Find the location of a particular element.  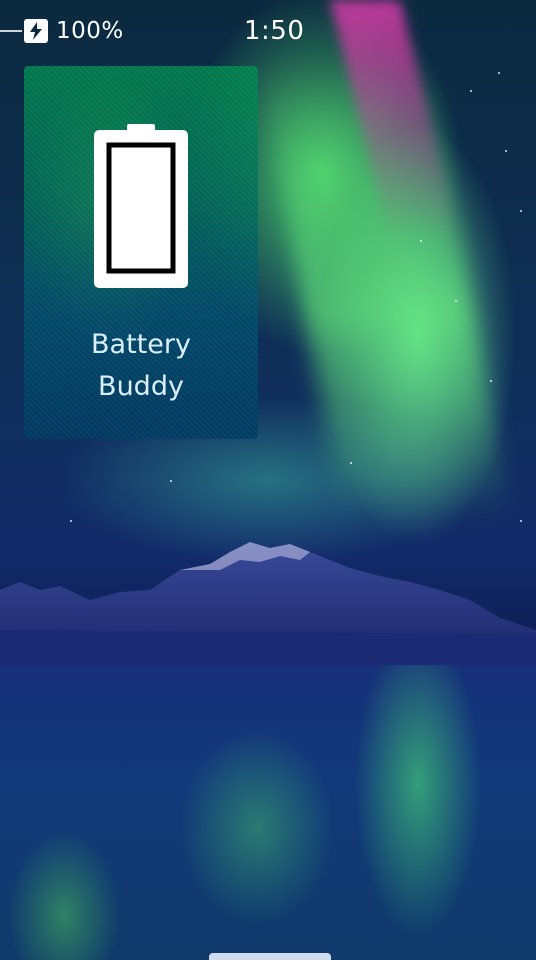

battery-icon is located at coordinates (141, 206).